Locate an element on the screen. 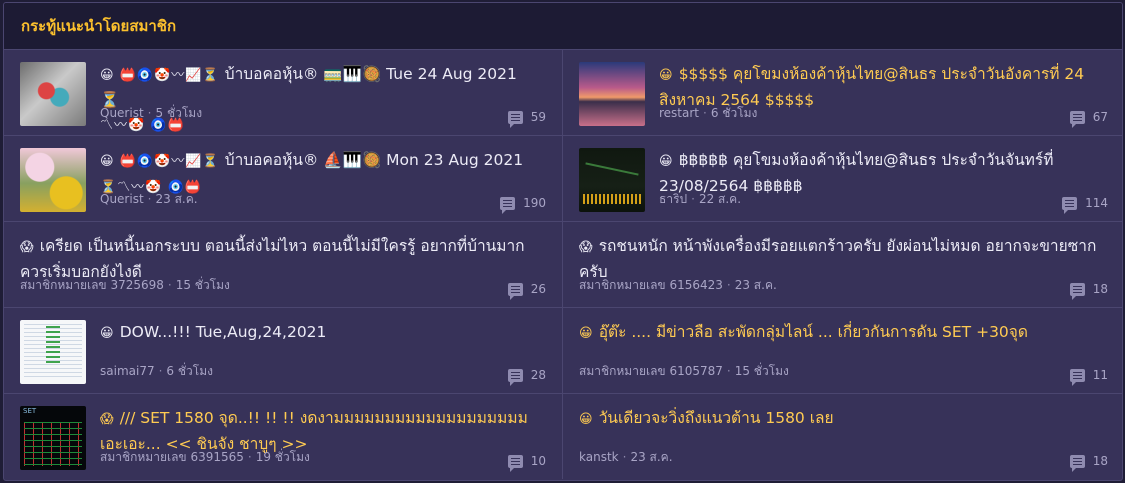 The height and width of the screenshot is (483, 1125). panel-title: กระทู้แนะนำโดยสมาชิก is located at coordinates (99, 26).